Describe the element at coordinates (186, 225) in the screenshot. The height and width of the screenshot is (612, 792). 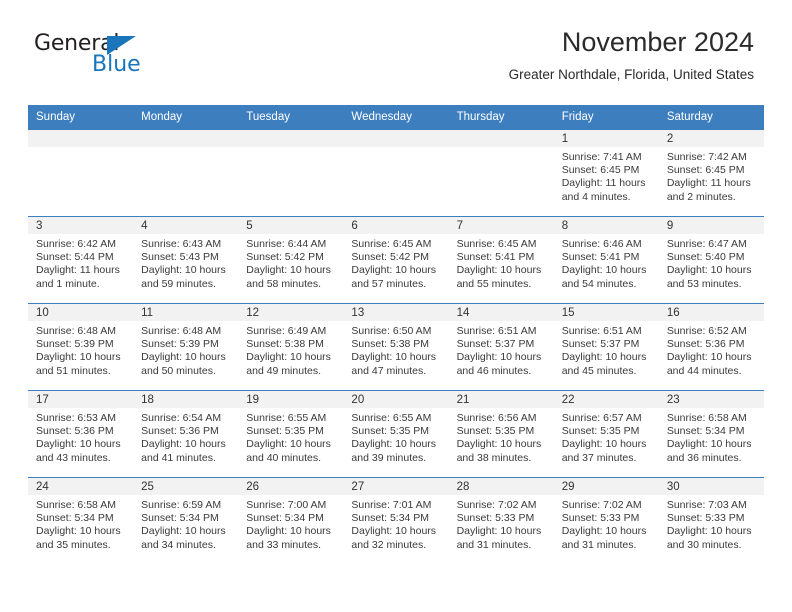
I see `day-number: 4` at that location.